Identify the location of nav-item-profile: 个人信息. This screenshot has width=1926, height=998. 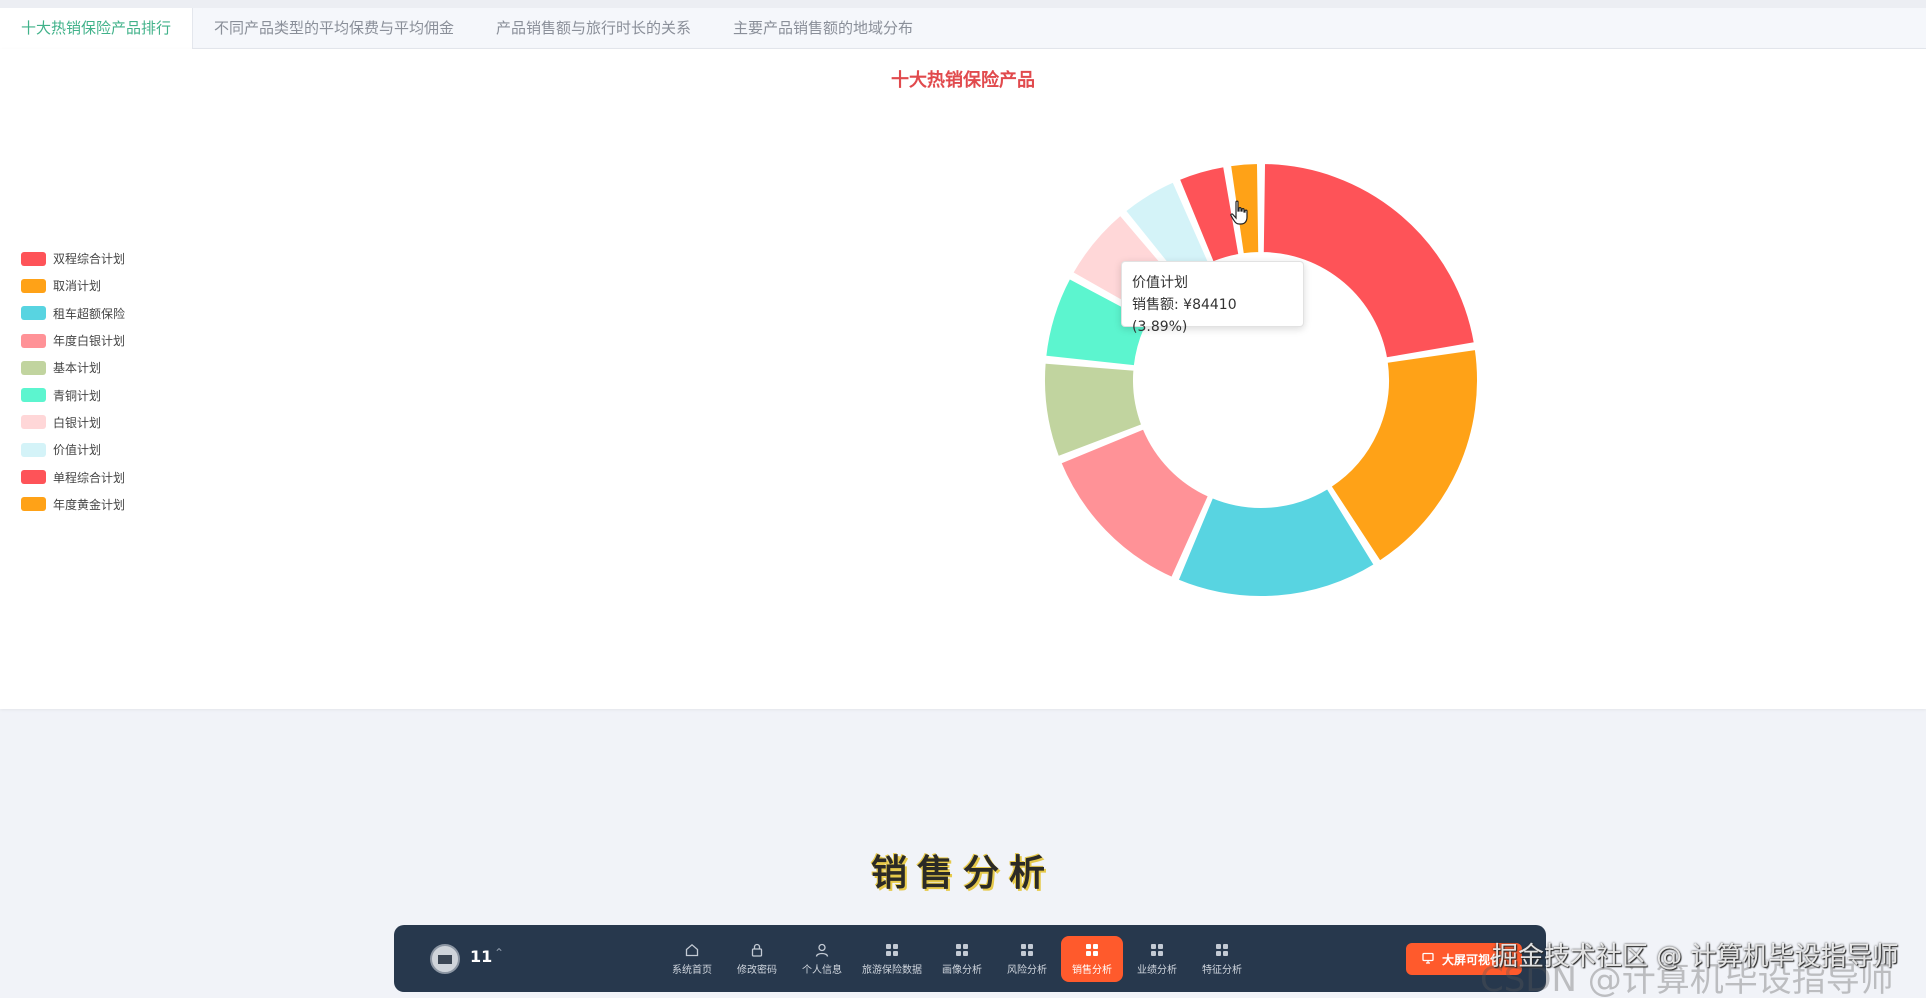
(822, 959).